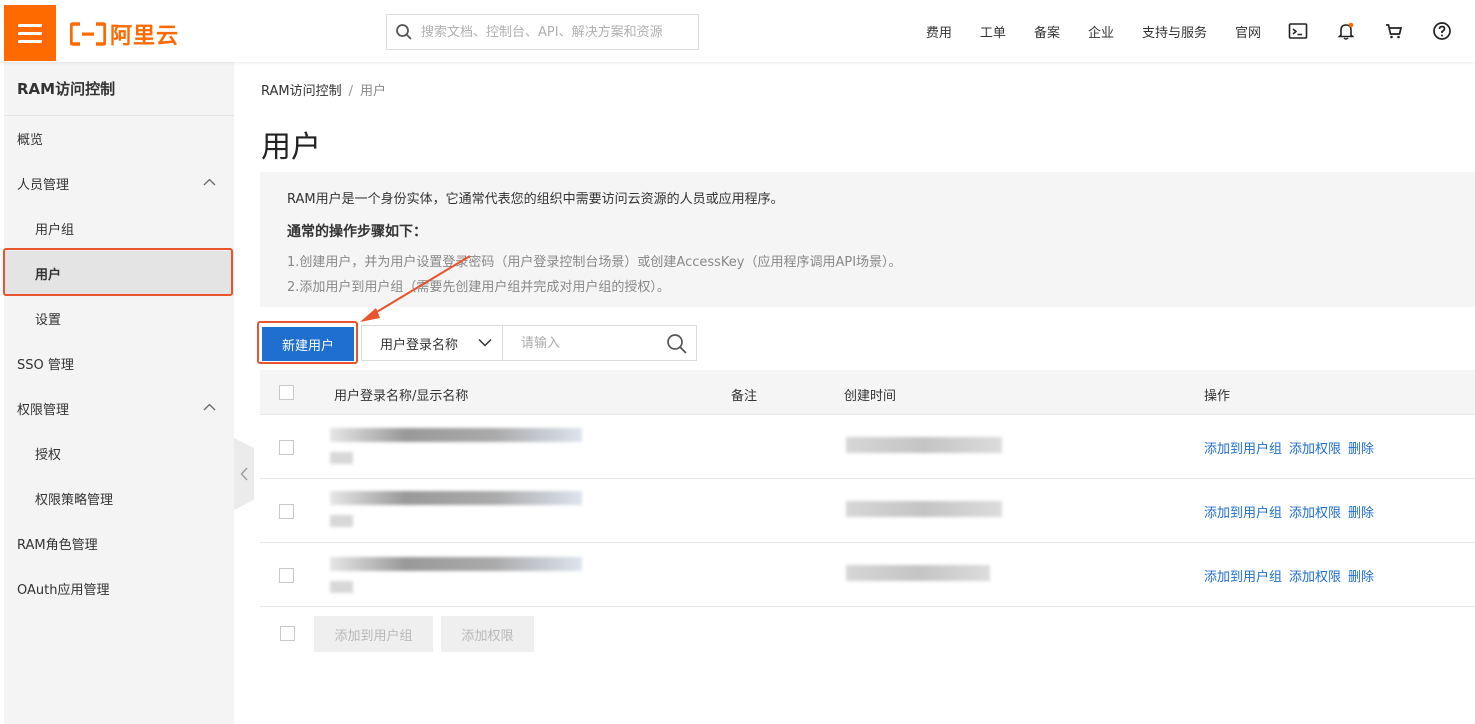 This screenshot has width=1475, height=724. What do you see at coordinates (119, 588) in the screenshot?
I see `sidebar-item-oauth-apps: OAuth应用管理` at bounding box center [119, 588].